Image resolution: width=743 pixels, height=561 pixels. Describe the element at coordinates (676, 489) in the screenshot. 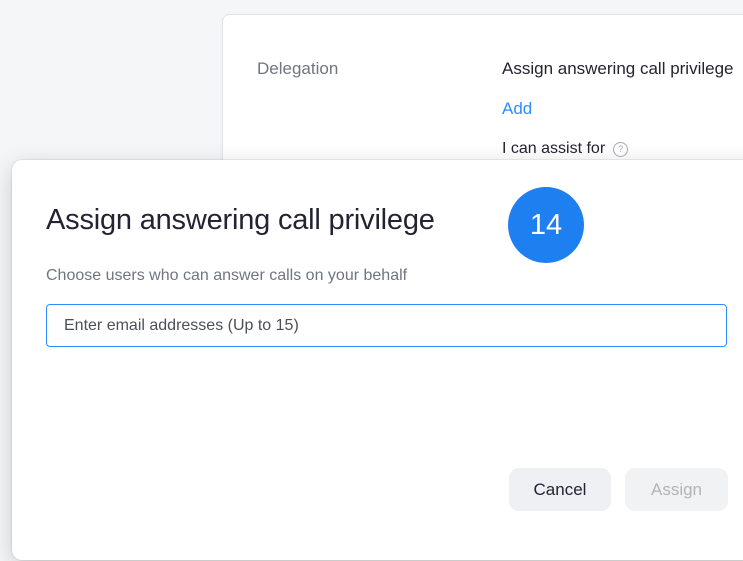

I see `assign-button: Assign` at that location.